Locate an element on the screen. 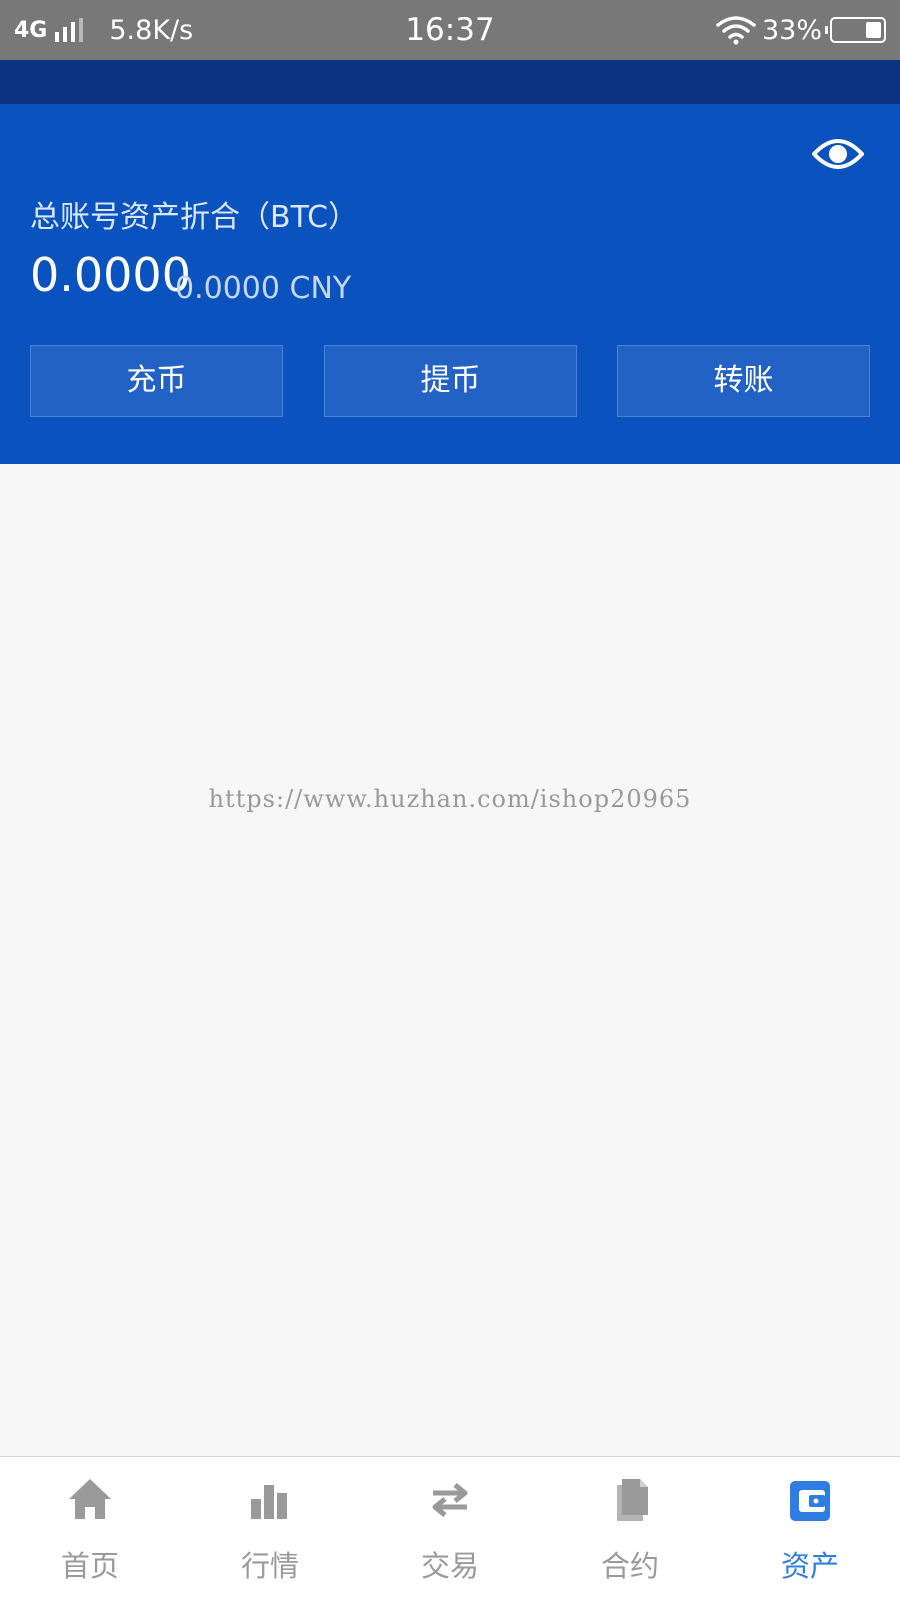 The height and width of the screenshot is (1600, 900). tab-home: 首页 is located at coordinates (90, 1528).